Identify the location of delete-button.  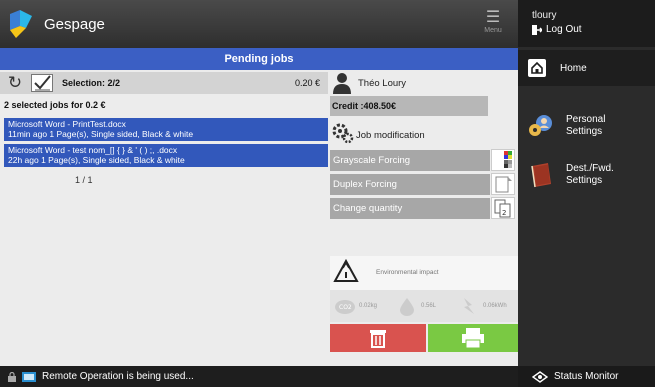
(378, 338).